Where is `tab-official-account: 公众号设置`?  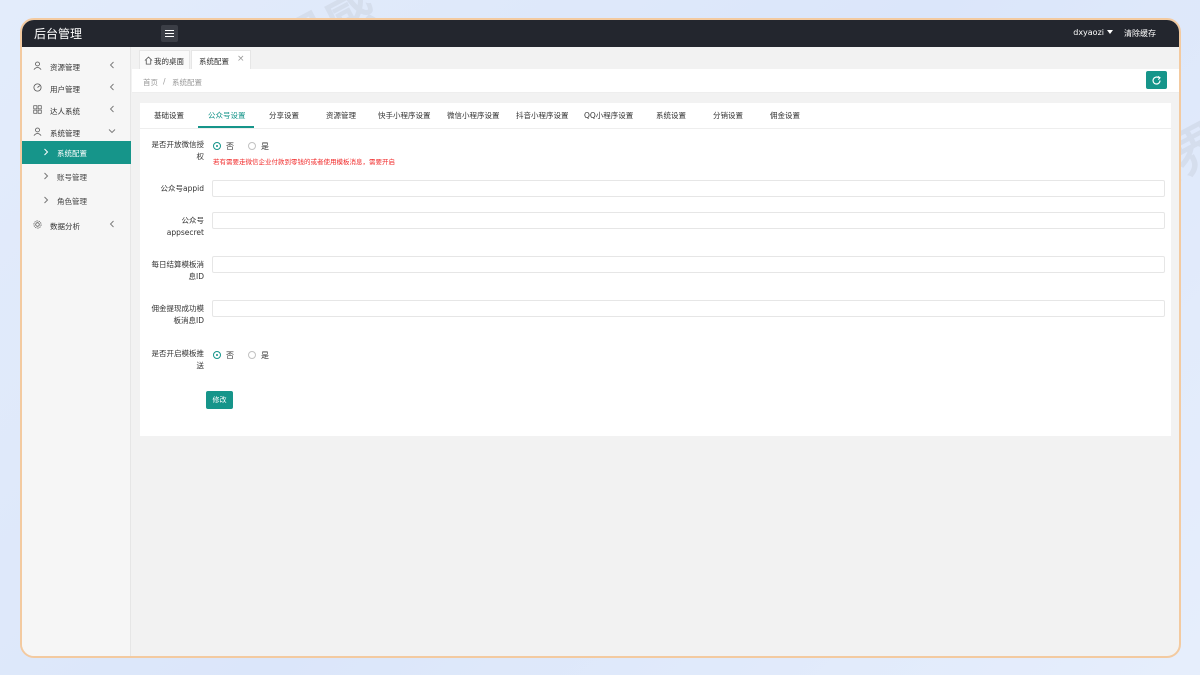
tab-official-account: 公众号设置 is located at coordinates (227, 115).